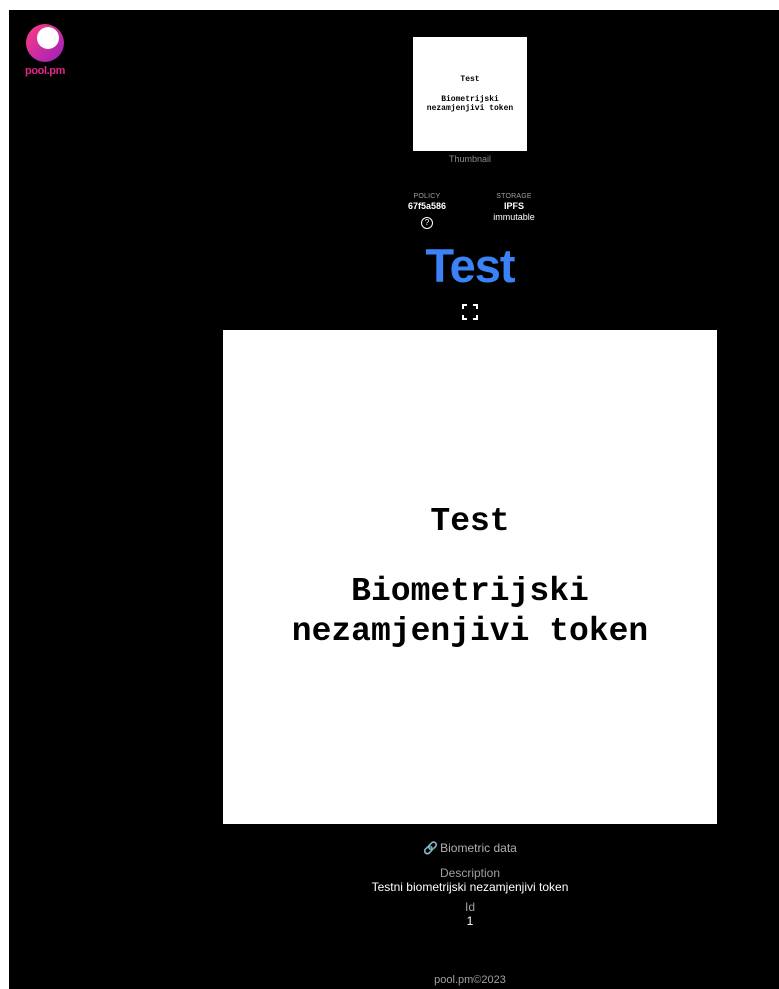  I want to click on policy-label: POLICY, so click(427, 196).